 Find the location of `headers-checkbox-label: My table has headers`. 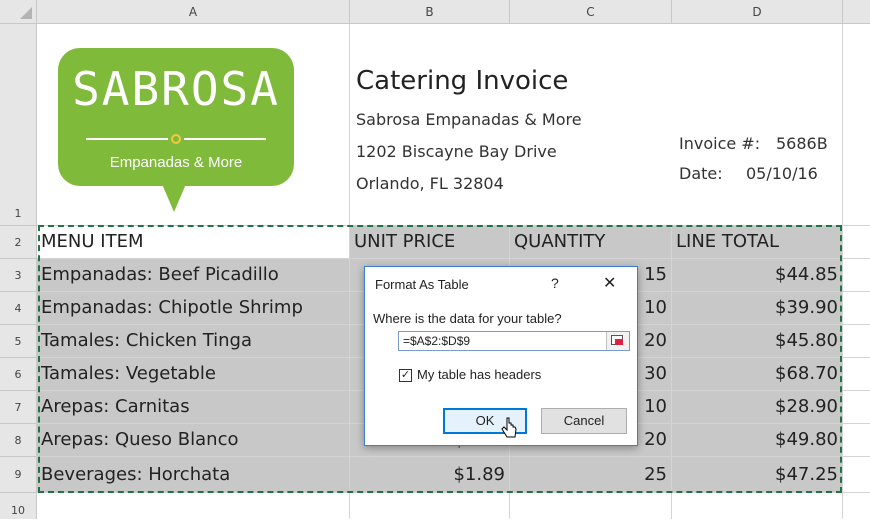

headers-checkbox-label: My table has headers is located at coordinates (479, 374).